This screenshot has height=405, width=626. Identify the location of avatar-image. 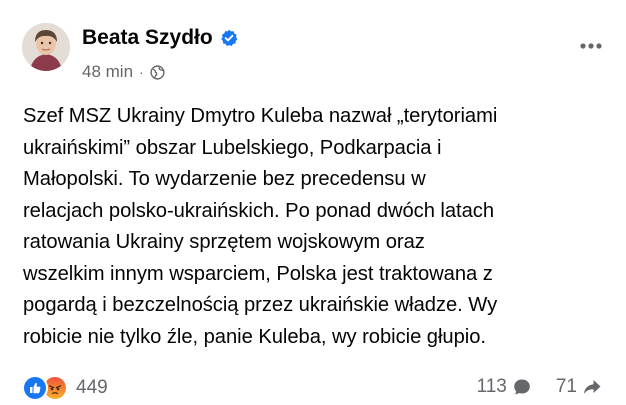
(46, 47).